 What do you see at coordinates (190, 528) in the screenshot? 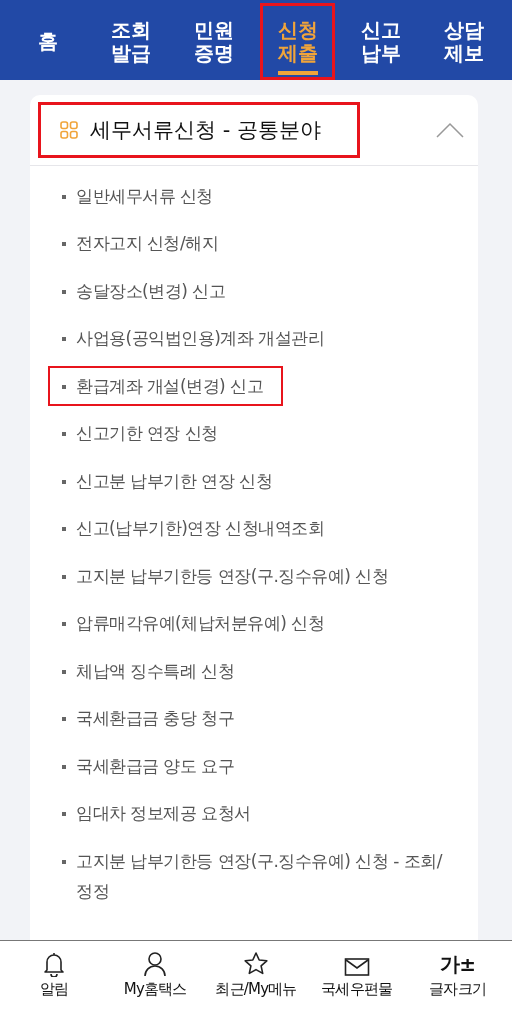
I see `menu-link: 신고(납부기한)연장 신청내역조회` at bounding box center [190, 528].